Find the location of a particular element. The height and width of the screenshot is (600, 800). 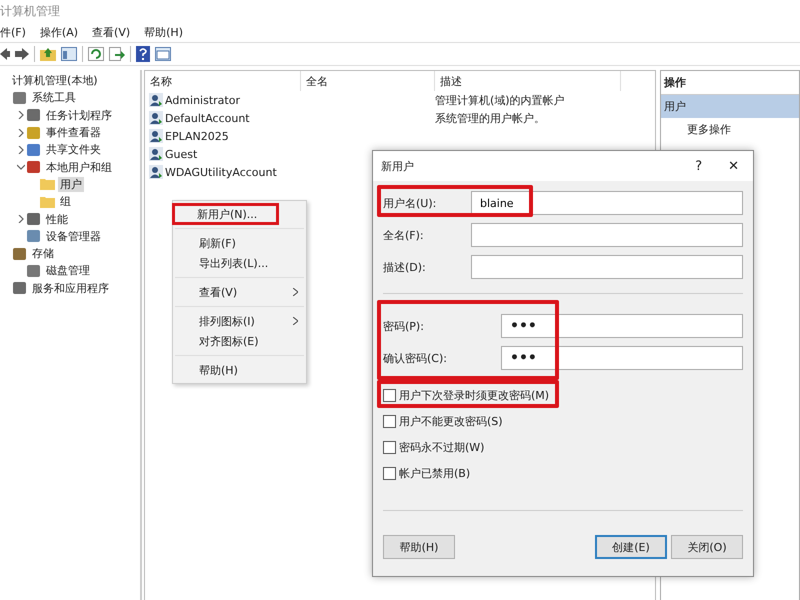

menu-item: 件(F) is located at coordinates (13, 32).